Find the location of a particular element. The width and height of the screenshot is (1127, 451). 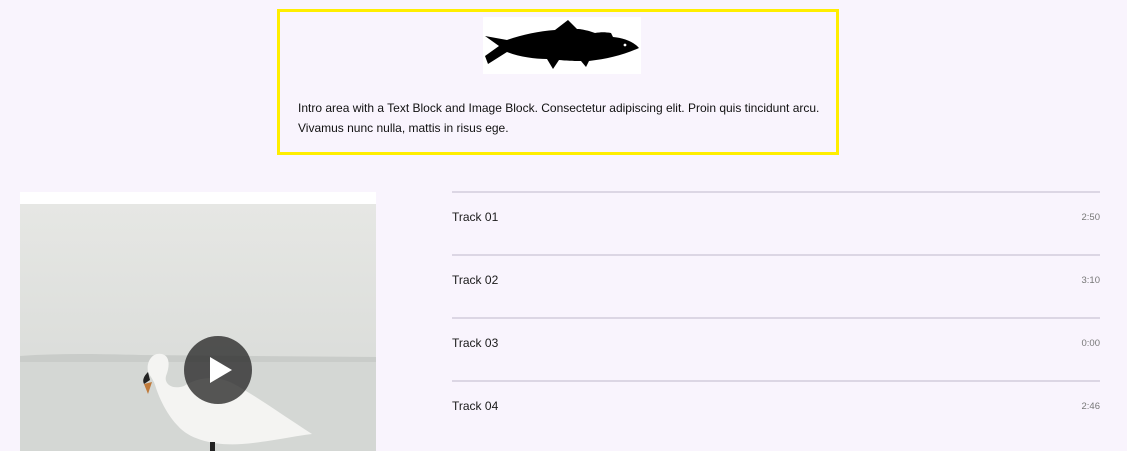

track-row: Track 02 3:10 is located at coordinates (776, 285).